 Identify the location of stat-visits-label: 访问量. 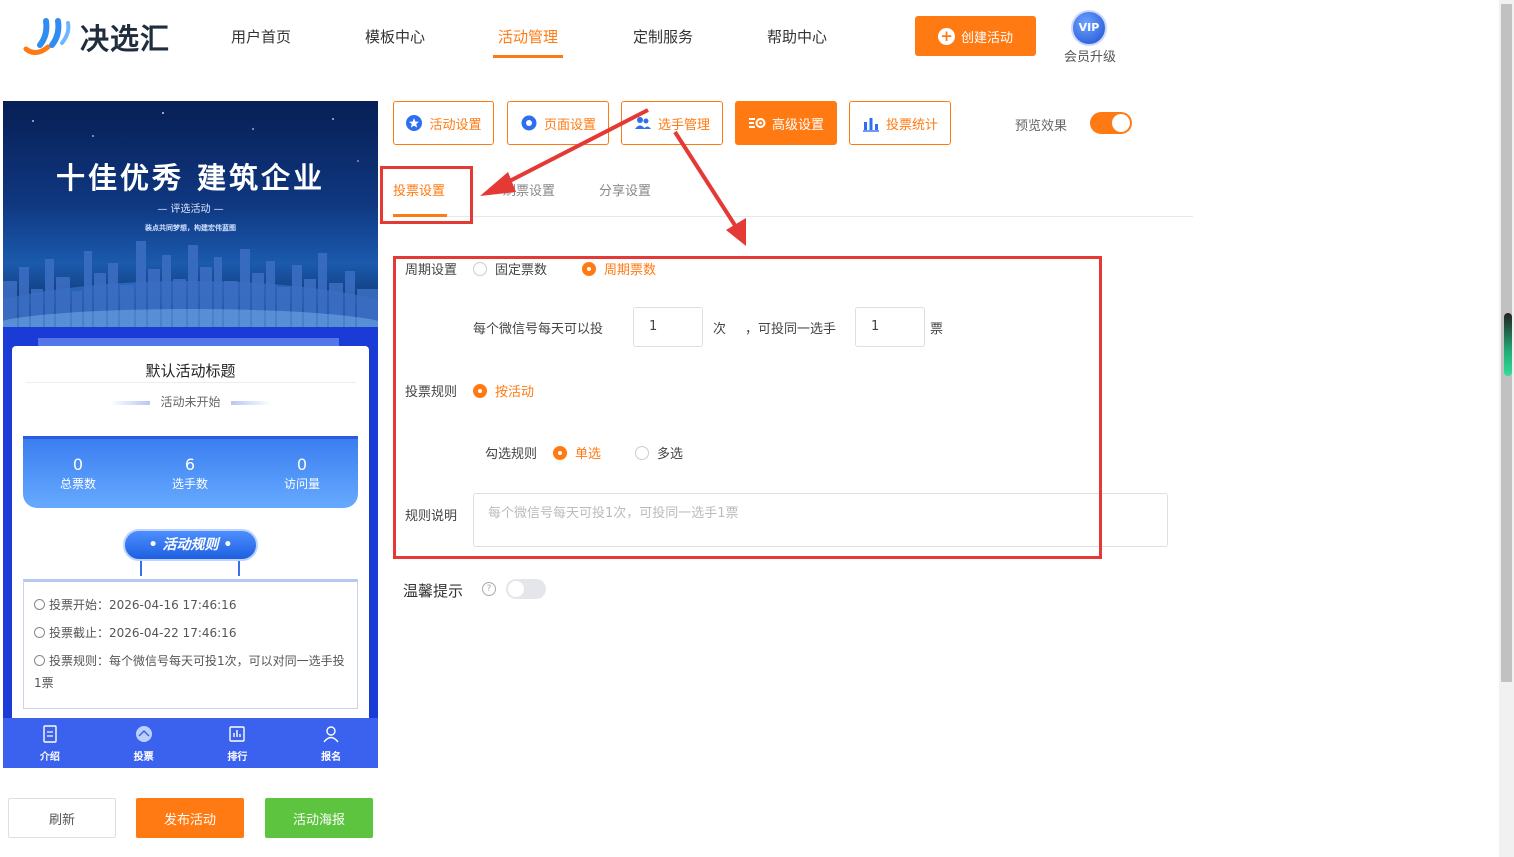
(301, 484).